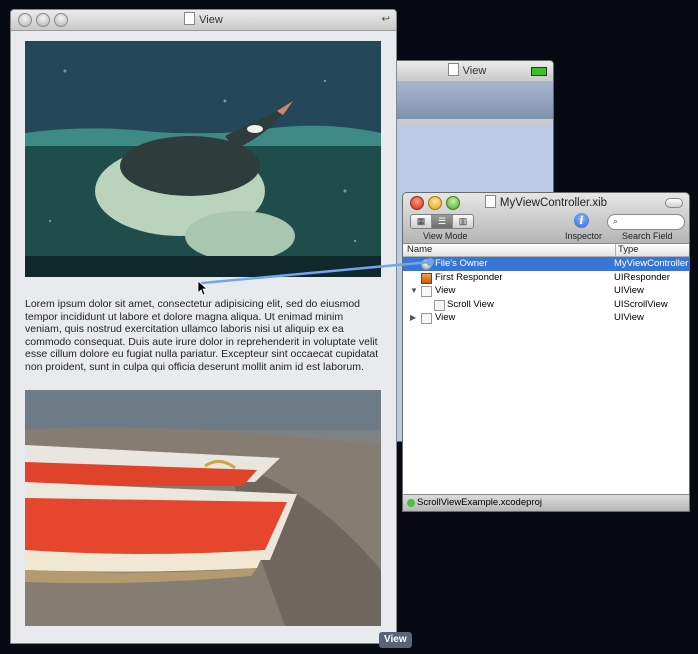 The image size is (698, 654). Describe the element at coordinates (539, 71) in the screenshot. I see `battery-icon` at that location.